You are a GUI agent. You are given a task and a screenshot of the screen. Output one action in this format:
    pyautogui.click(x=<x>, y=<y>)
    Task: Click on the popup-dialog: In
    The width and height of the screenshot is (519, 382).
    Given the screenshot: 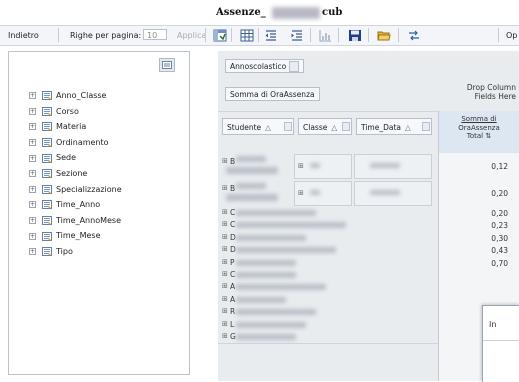 What is the action you would take?
    pyautogui.click(x=500, y=343)
    